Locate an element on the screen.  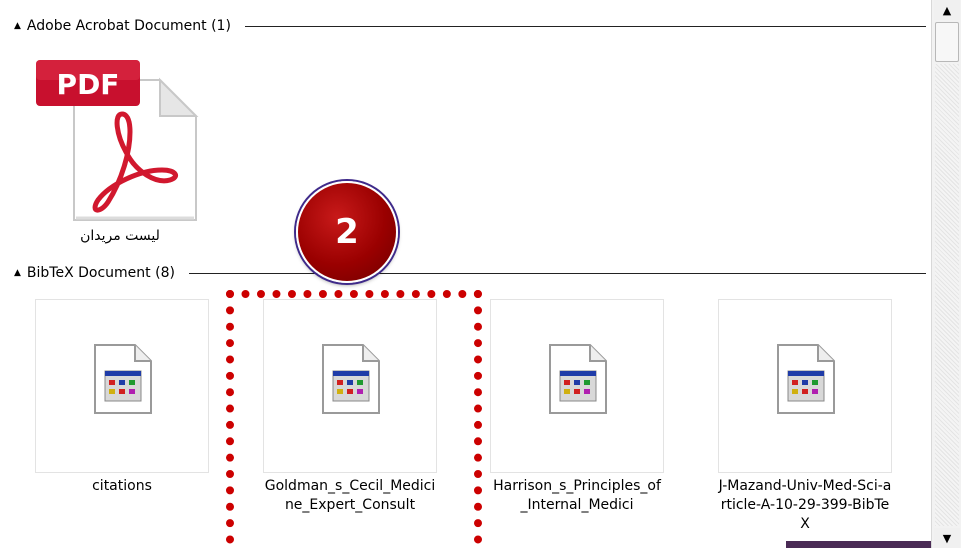
group-header-label: Adobe Acrobat Document (1) is located at coordinates (128, 26).